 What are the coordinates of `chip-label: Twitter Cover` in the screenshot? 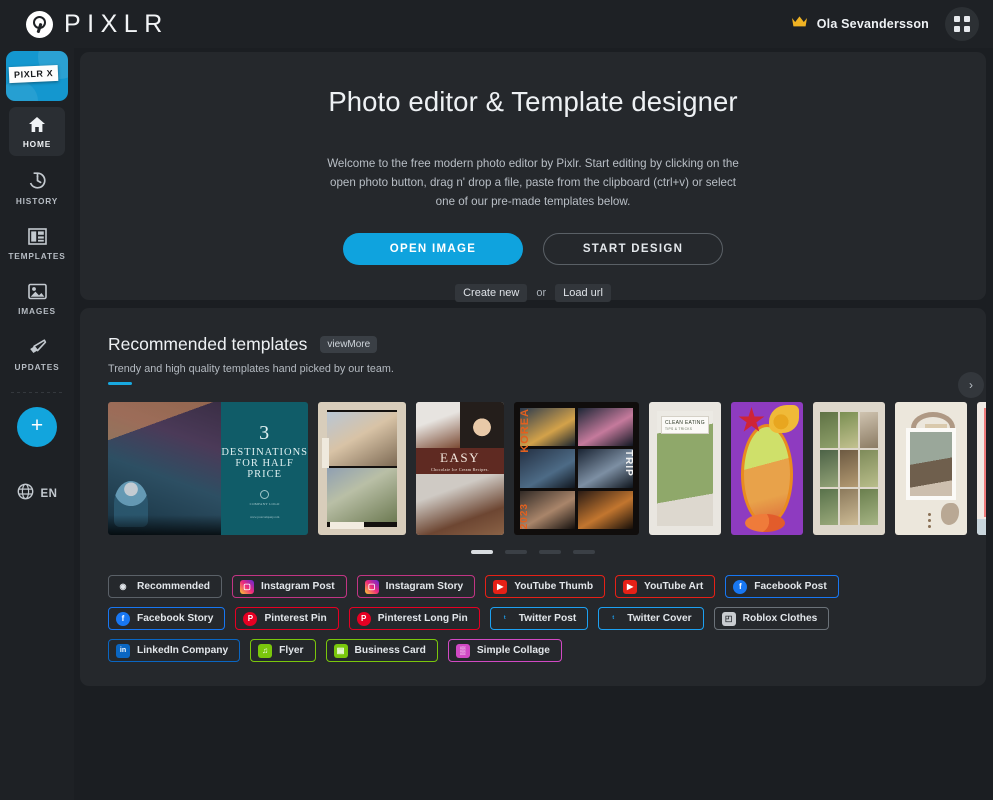 It's located at (659, 618).